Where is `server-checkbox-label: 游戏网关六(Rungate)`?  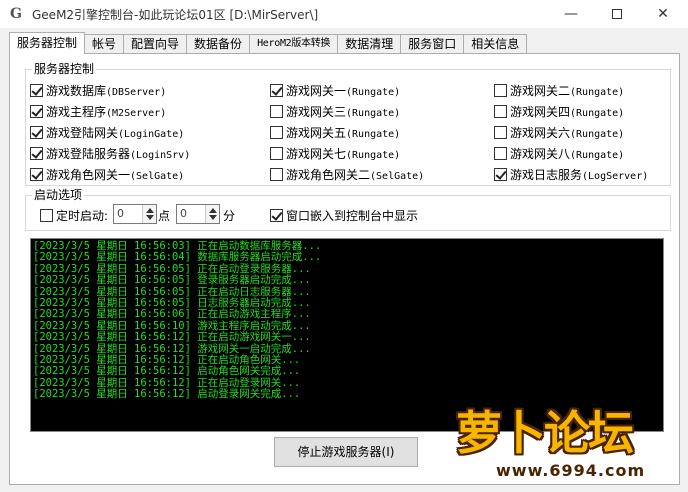
server-checkbox-label: 游戏网关六(Rungate) is located at coordinates (567, 132).